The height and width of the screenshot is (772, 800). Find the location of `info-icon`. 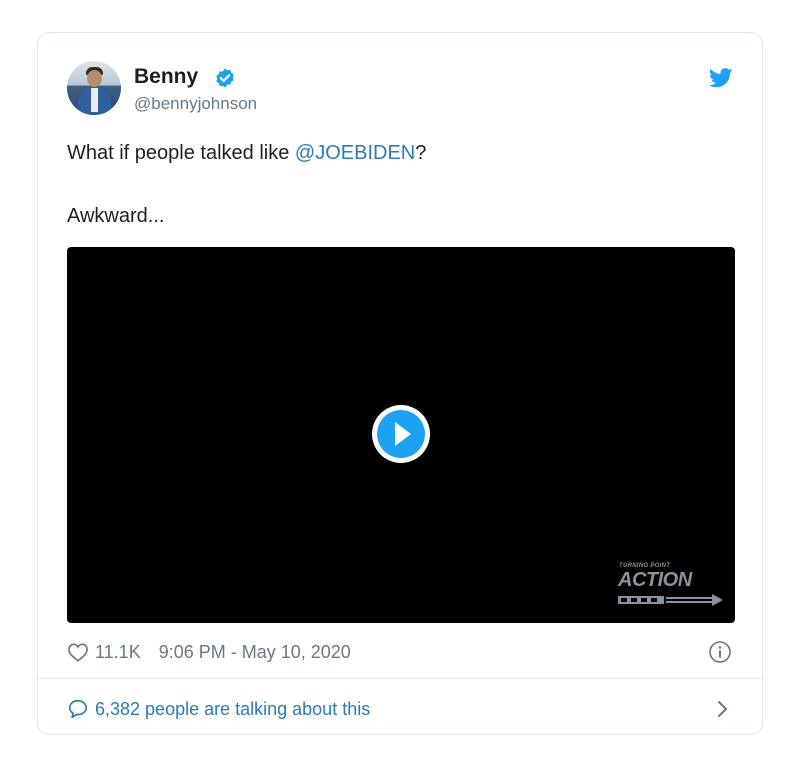

info-icon is located at coordinates (720, 652).